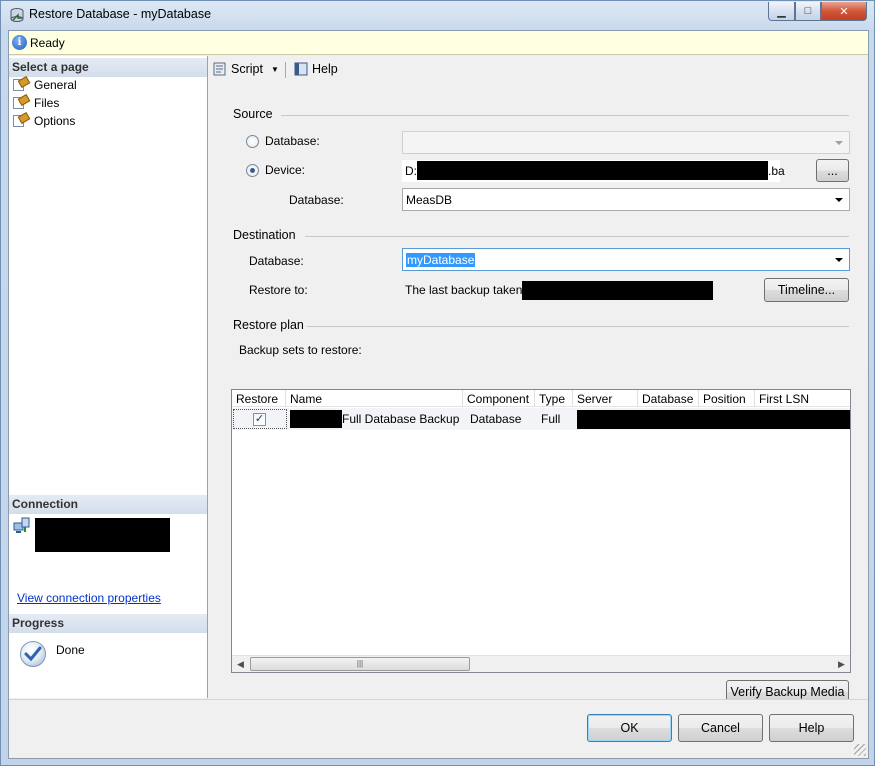  I want to click on destination-database-label: Database:, so click(276, 261).